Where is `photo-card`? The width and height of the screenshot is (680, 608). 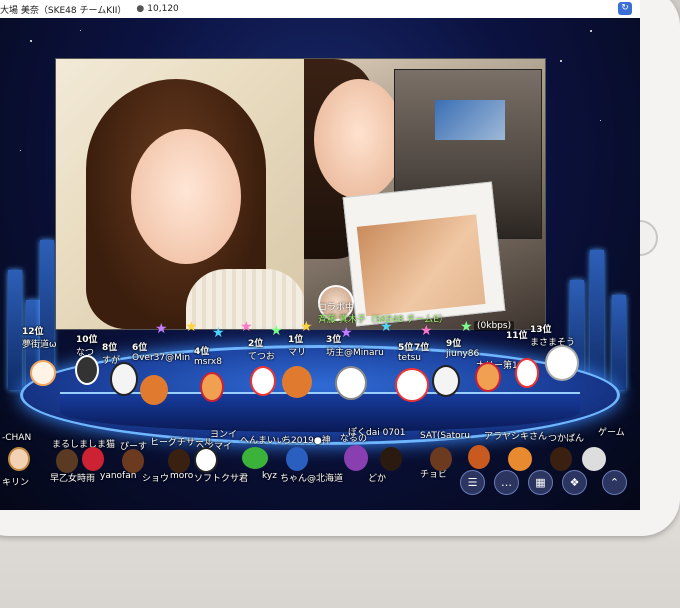 photo-card is located at coordinates (424, 254).